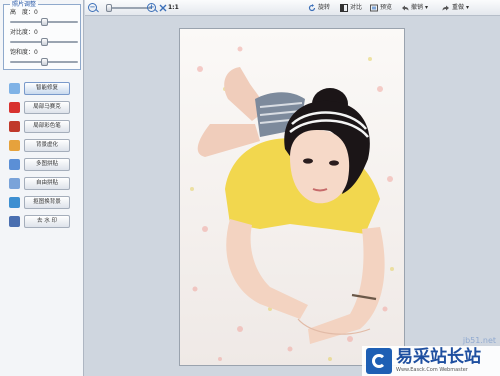 The height and width of the screenshot is (376, 500). What do you see at coordinates (109, 8) in the screenshot?
I see `zoom-slider-thumb` at bounding box center [109, 8].